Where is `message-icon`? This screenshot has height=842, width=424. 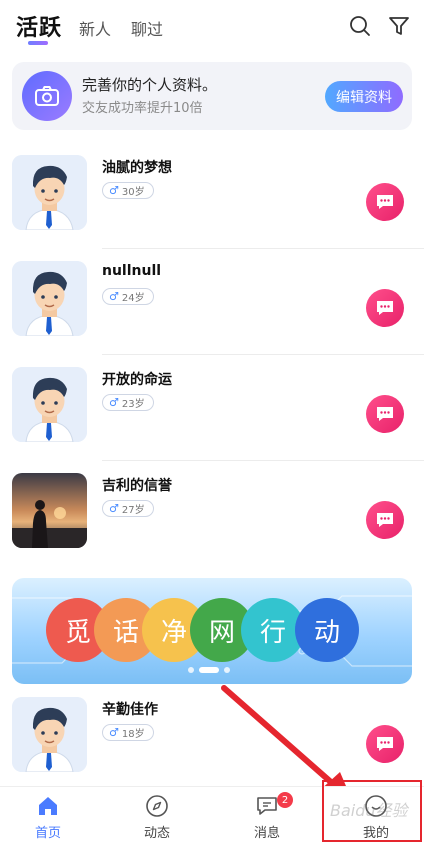
message-icon is located at coordinates (267, 806).